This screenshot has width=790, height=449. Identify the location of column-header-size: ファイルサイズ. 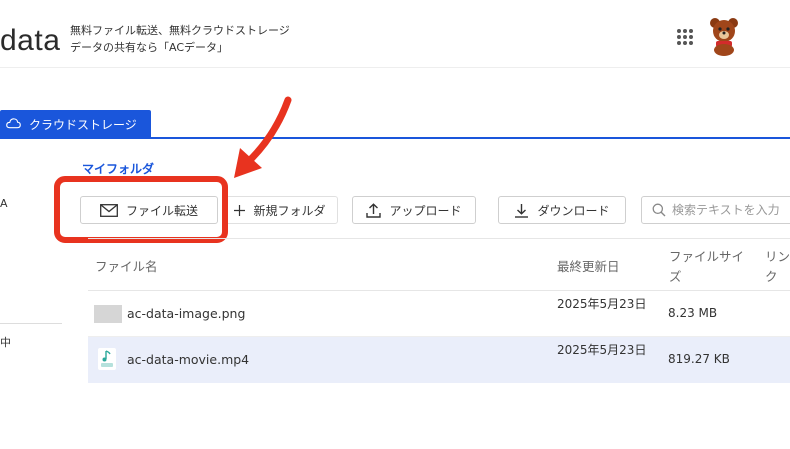
(709, 267).